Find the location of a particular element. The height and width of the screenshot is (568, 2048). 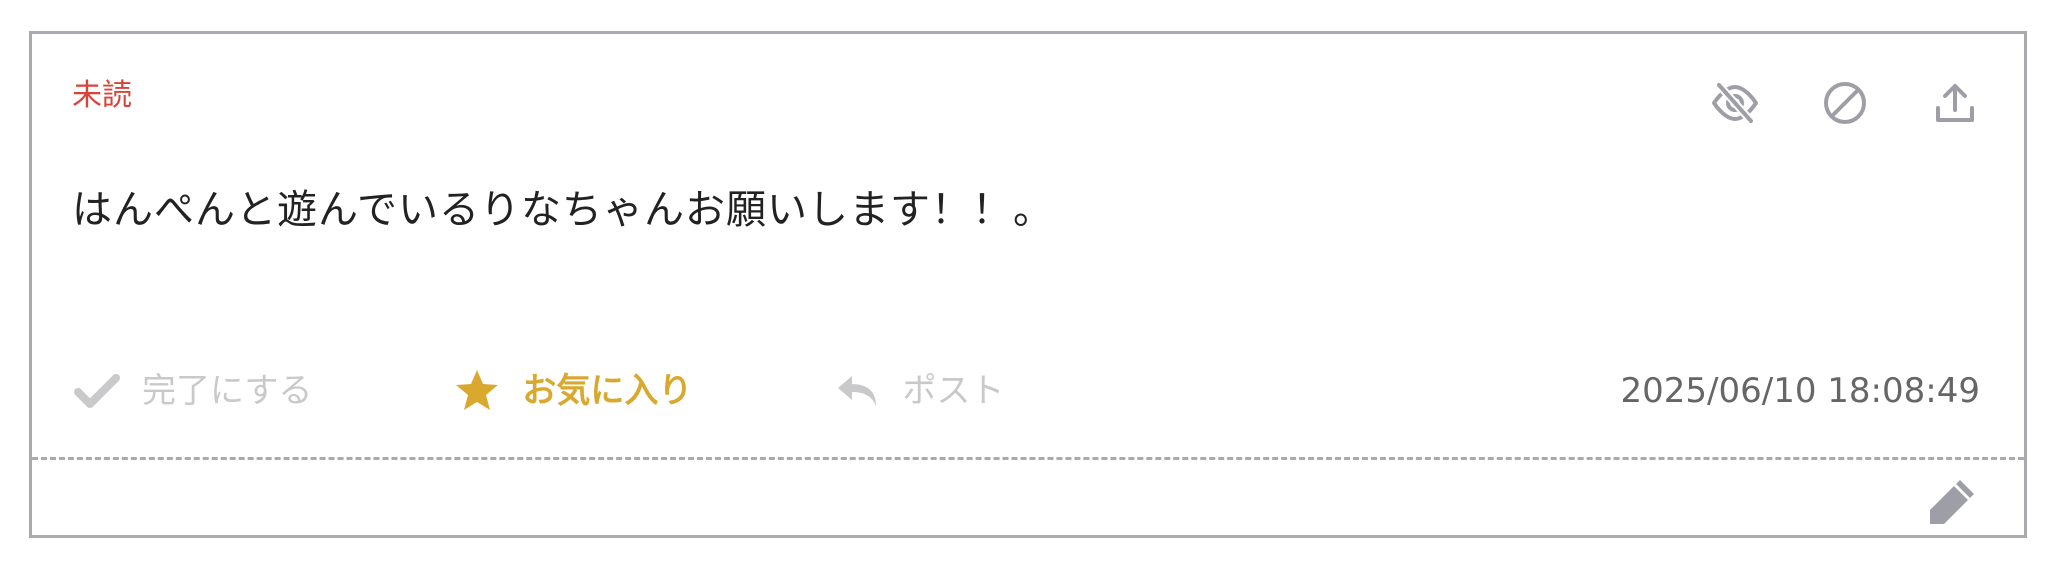

ban-icon is located at coordinates (1845, 103).